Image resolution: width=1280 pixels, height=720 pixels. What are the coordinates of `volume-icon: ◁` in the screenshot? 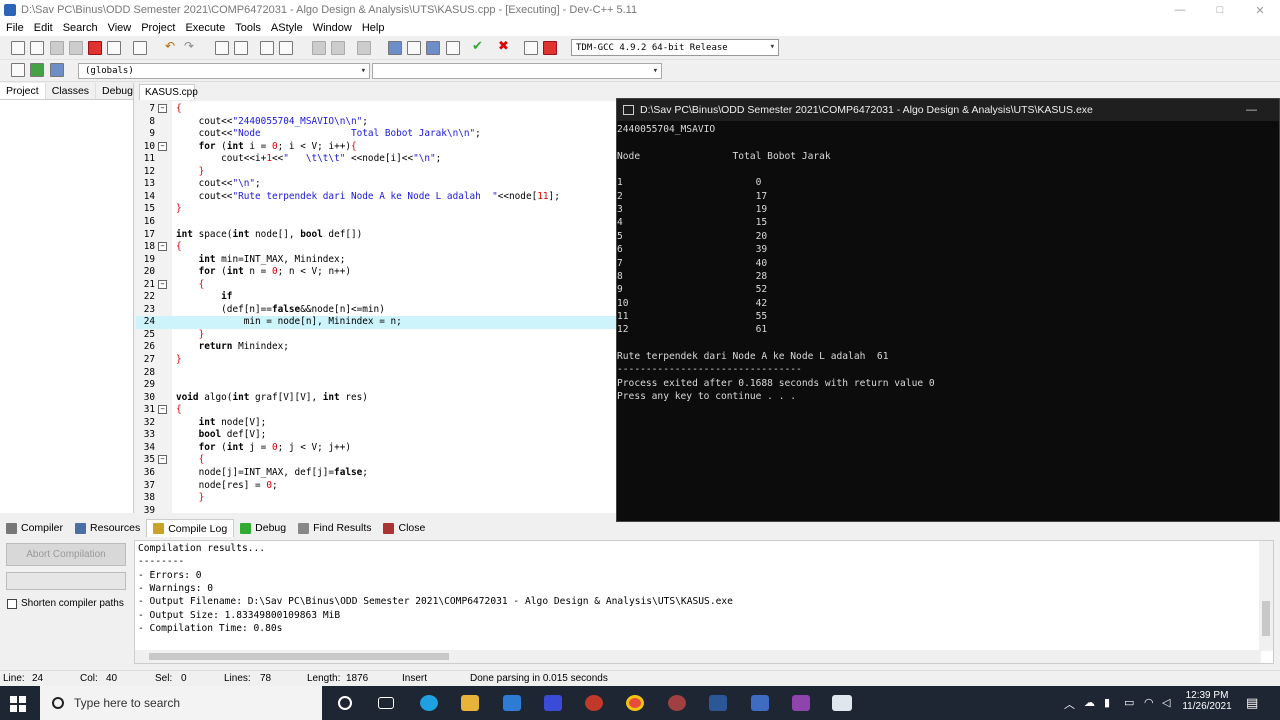 It's located at (1166, 702).